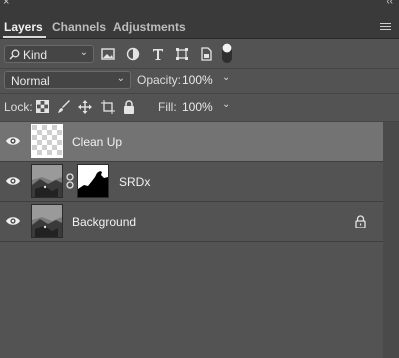 Image resolution: width=399 pixels, height=358 pixels. I want to click on filter-kind-dropdown: Kind ⌄, so click(49, 54).